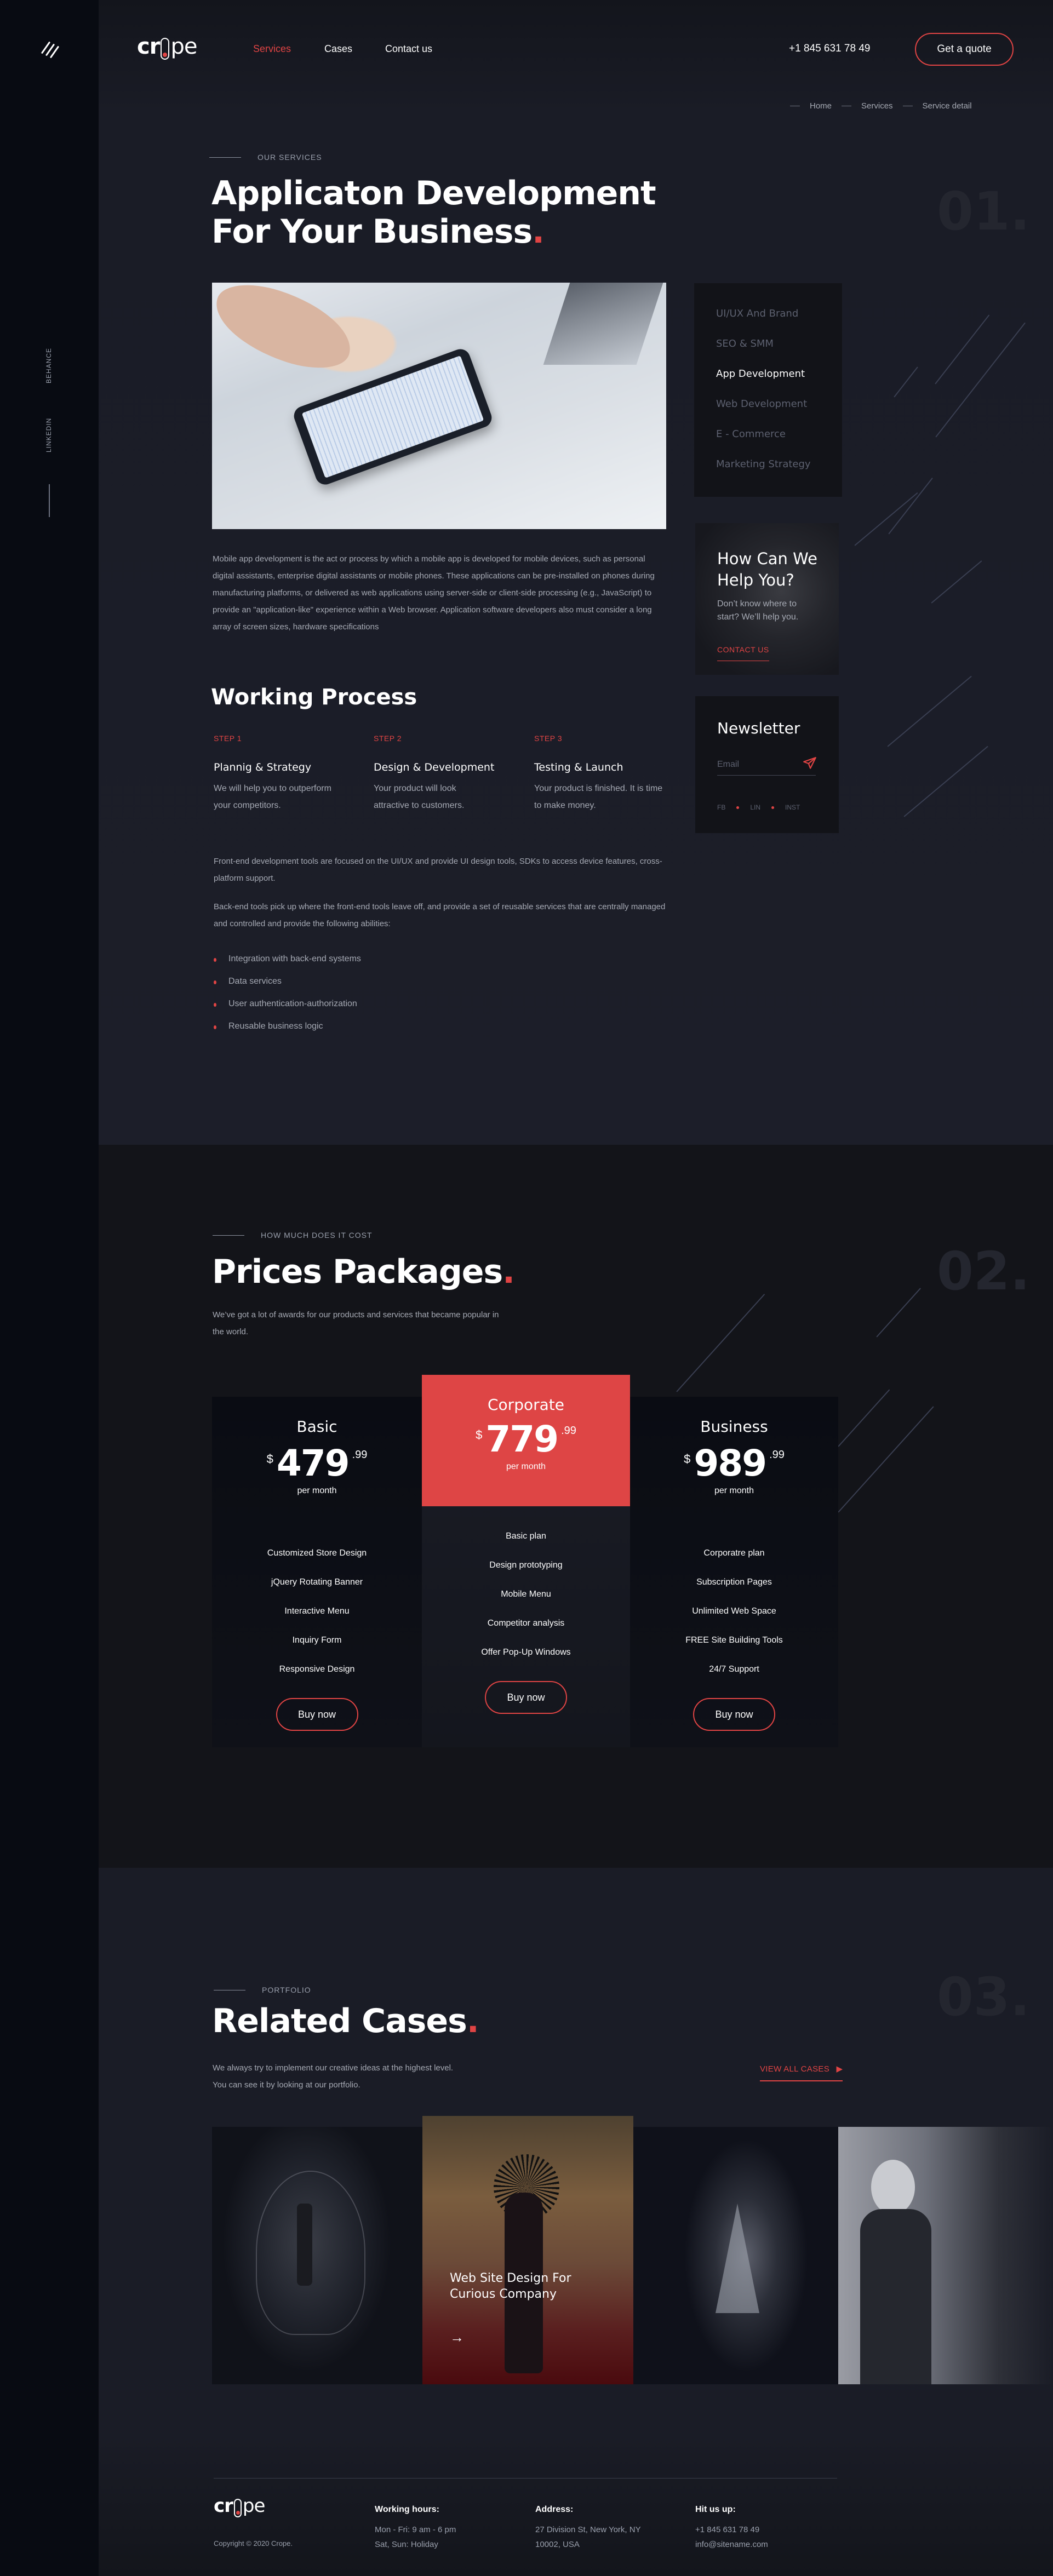  Describe the element at coordinates (734, 1582) in the screenshot. I see `plan-feature: Subscription Pages` at that location.